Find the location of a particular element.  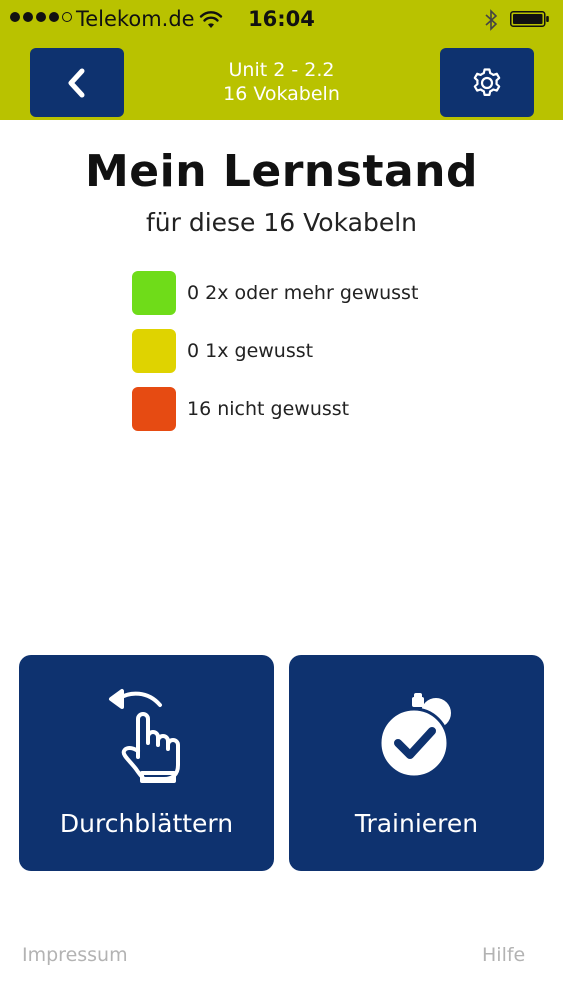

swipe-hand-icon is located at coordinates (144, 736).